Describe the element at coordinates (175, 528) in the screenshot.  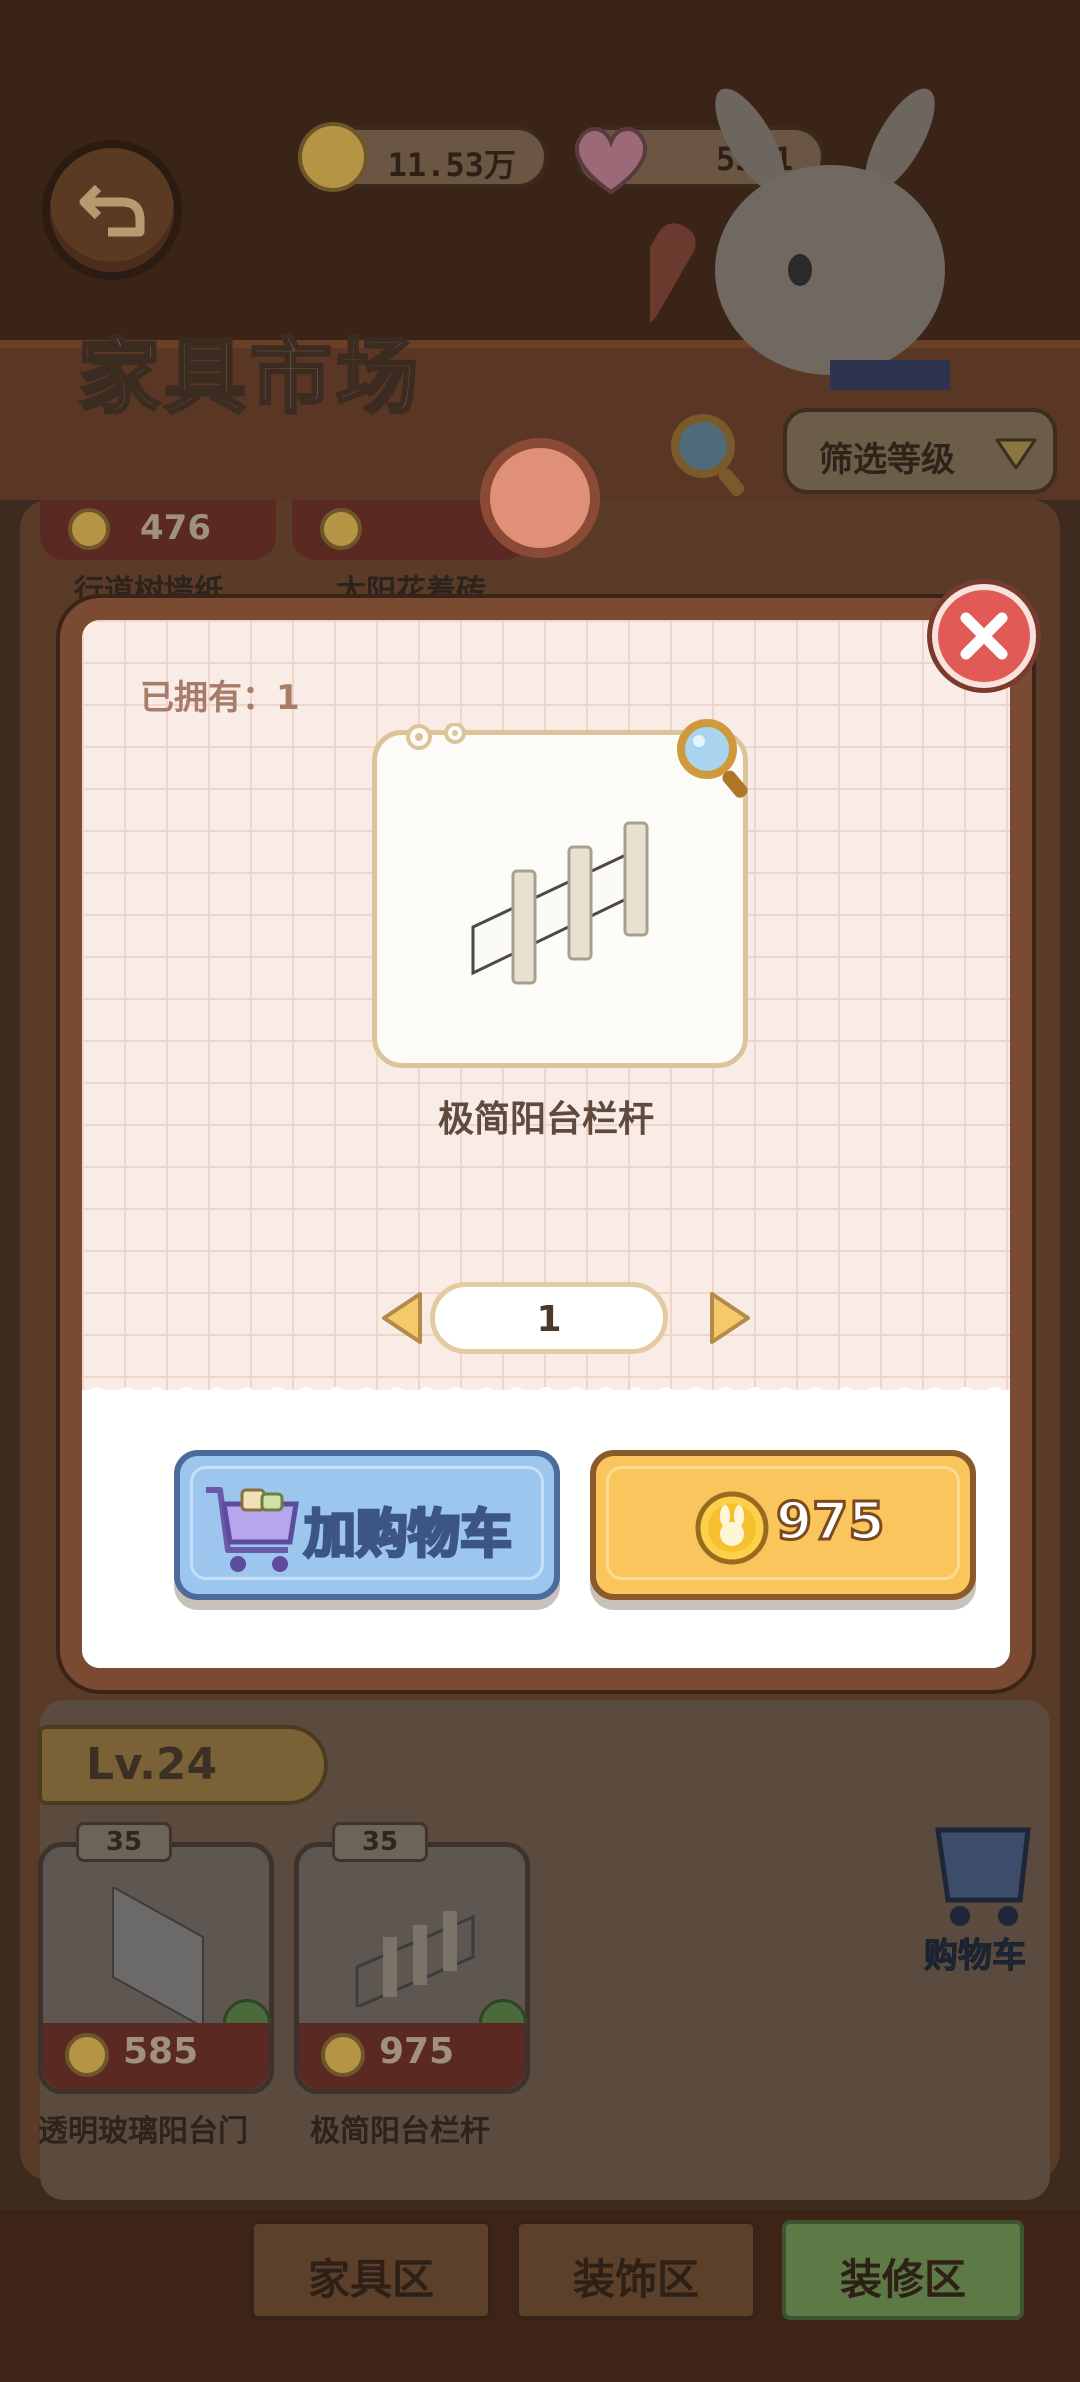
I see `card-price: 476` at that location.